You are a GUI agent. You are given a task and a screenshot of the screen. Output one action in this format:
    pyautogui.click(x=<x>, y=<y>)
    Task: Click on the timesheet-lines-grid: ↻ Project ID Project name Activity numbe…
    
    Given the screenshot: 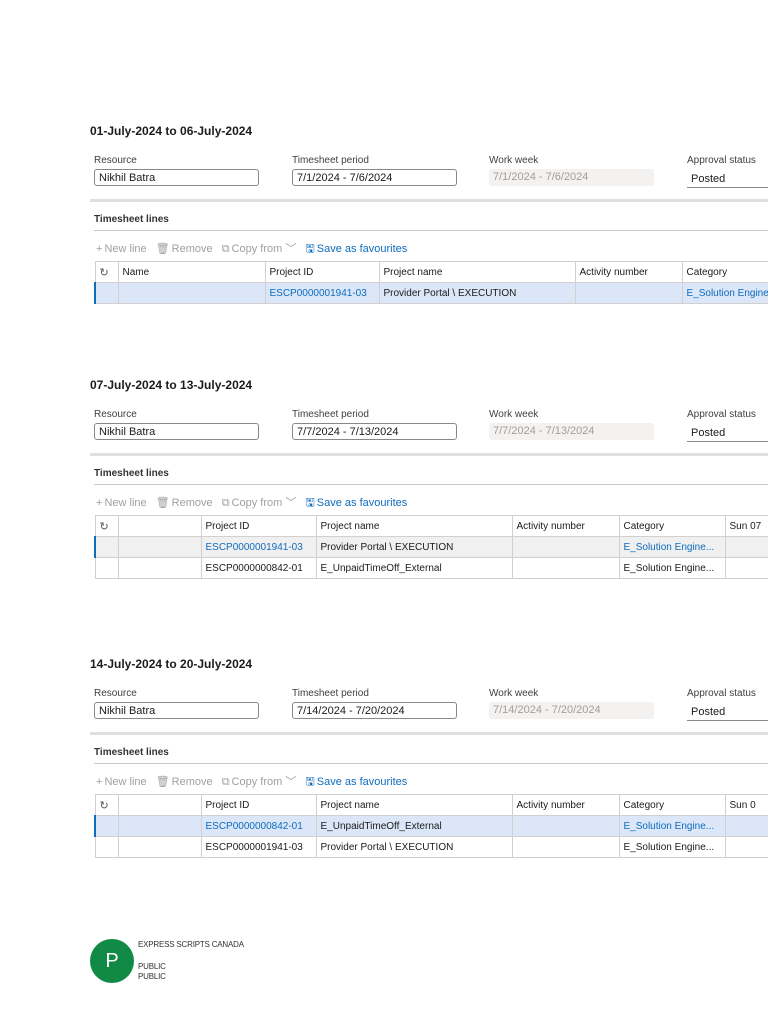 What is the action you would take?
    pyautogui.click(x=431, y=826)
    